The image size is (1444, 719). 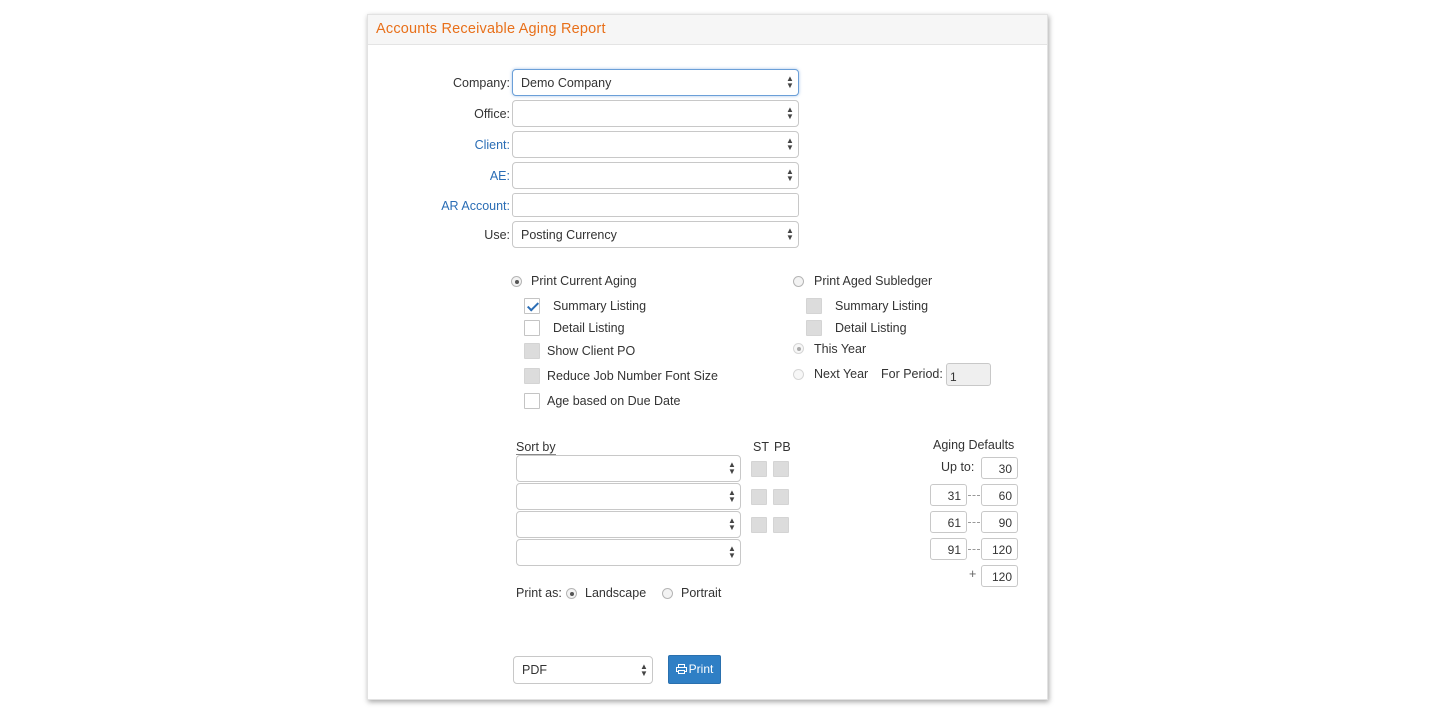 I want to click on company-select: Demo Company ▲ ▼, so click(x=655, y=82).